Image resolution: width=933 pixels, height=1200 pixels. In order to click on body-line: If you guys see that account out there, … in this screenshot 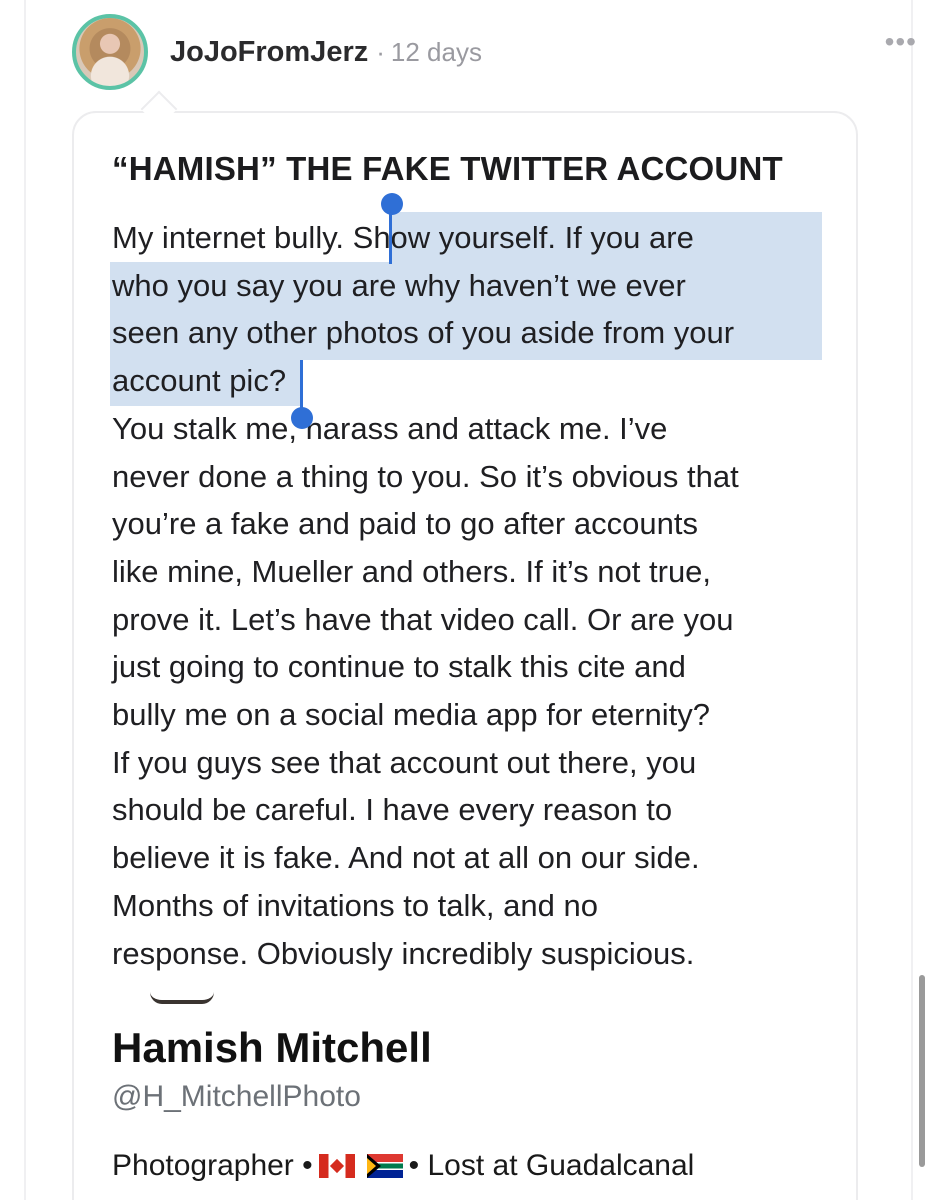, I will do `click(404, 763)`.